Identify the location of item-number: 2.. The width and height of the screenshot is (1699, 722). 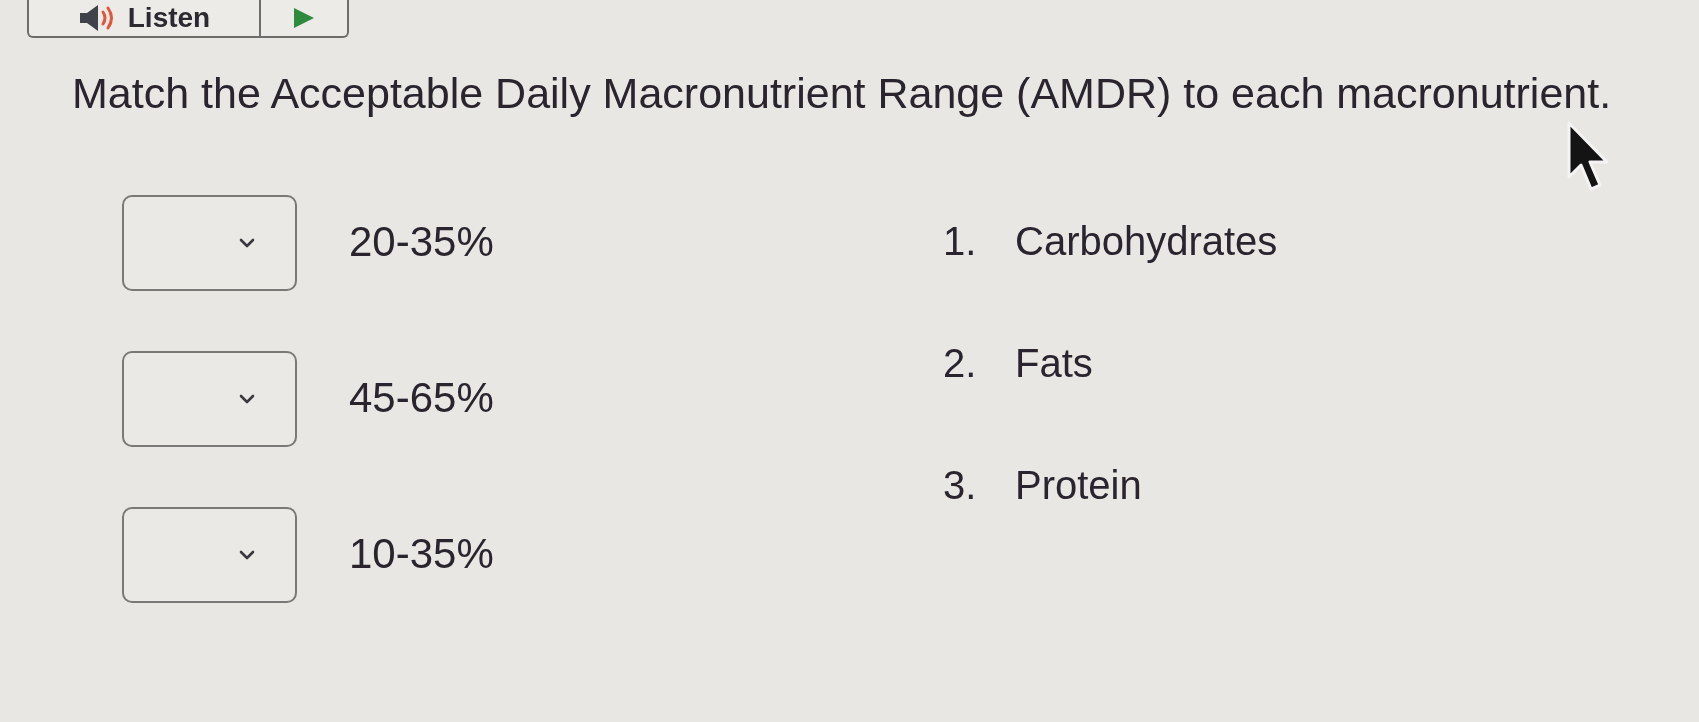
(960, 363).